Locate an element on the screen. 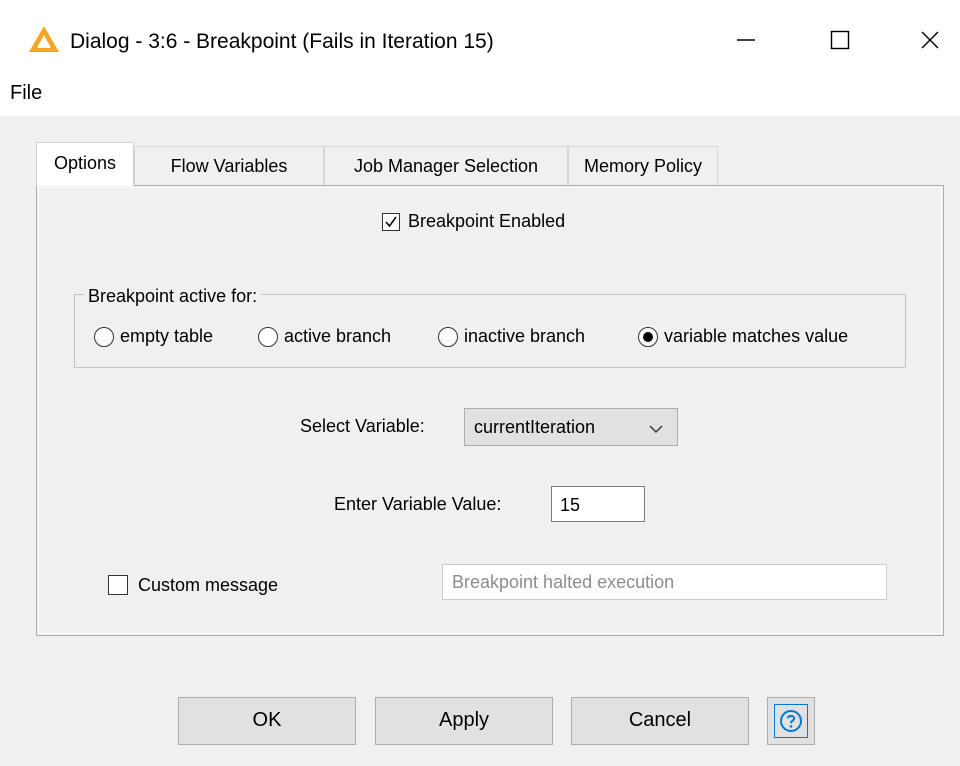  close-icon is located at coordinates (930, 40).